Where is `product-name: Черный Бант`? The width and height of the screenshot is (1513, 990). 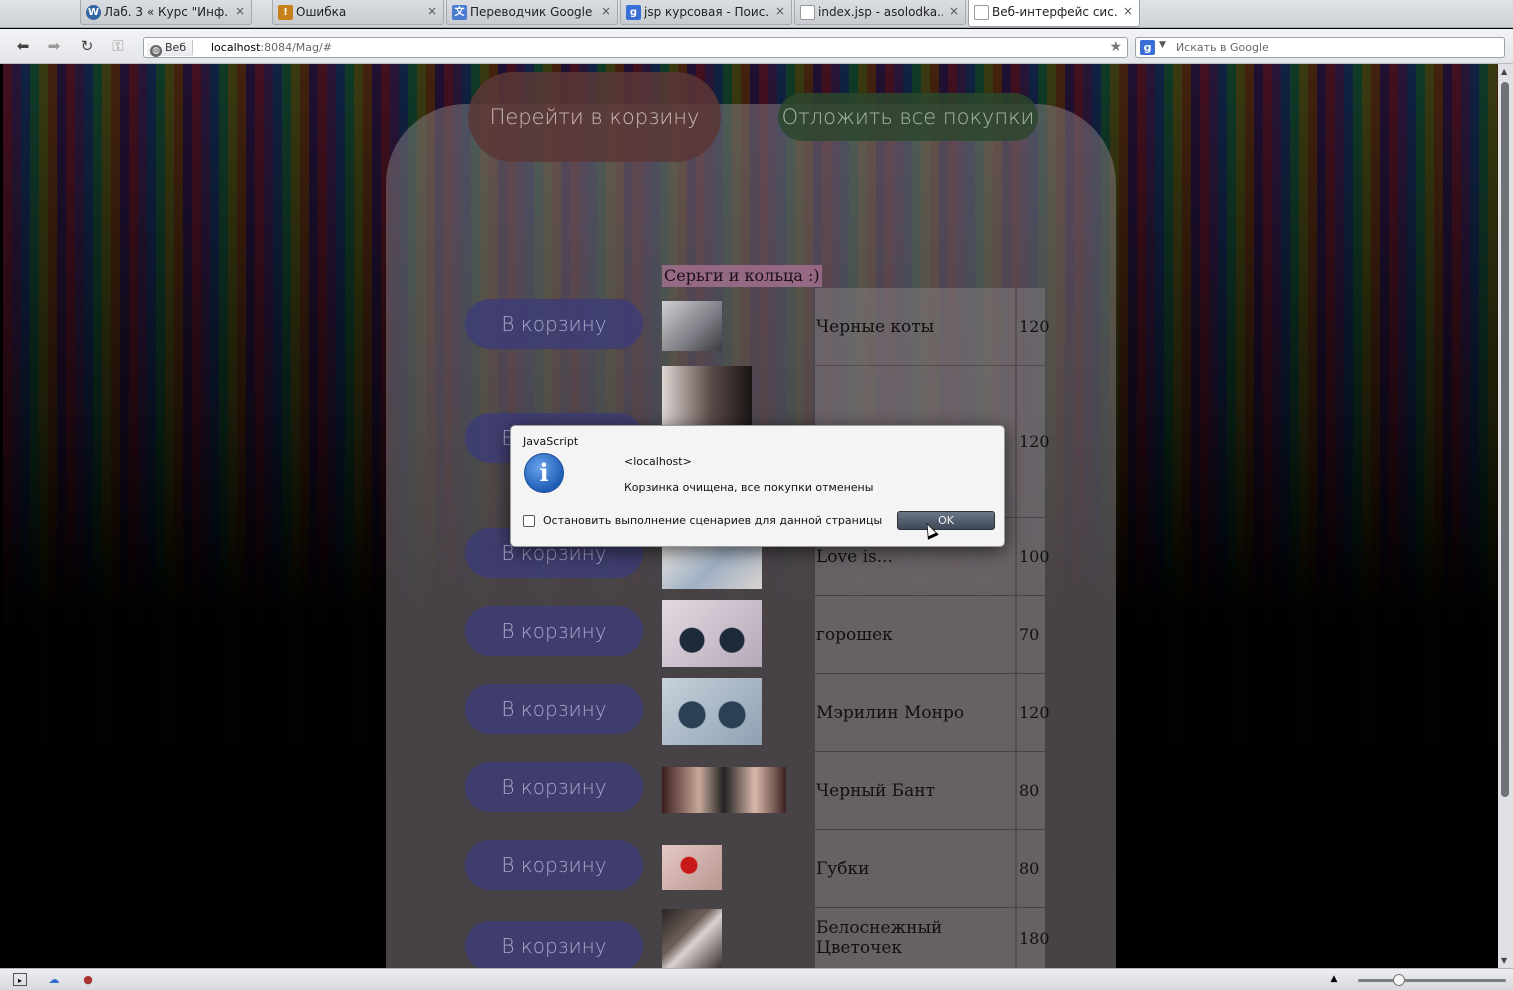
product-name: Черный Бант is located at coordinates (915, 790).